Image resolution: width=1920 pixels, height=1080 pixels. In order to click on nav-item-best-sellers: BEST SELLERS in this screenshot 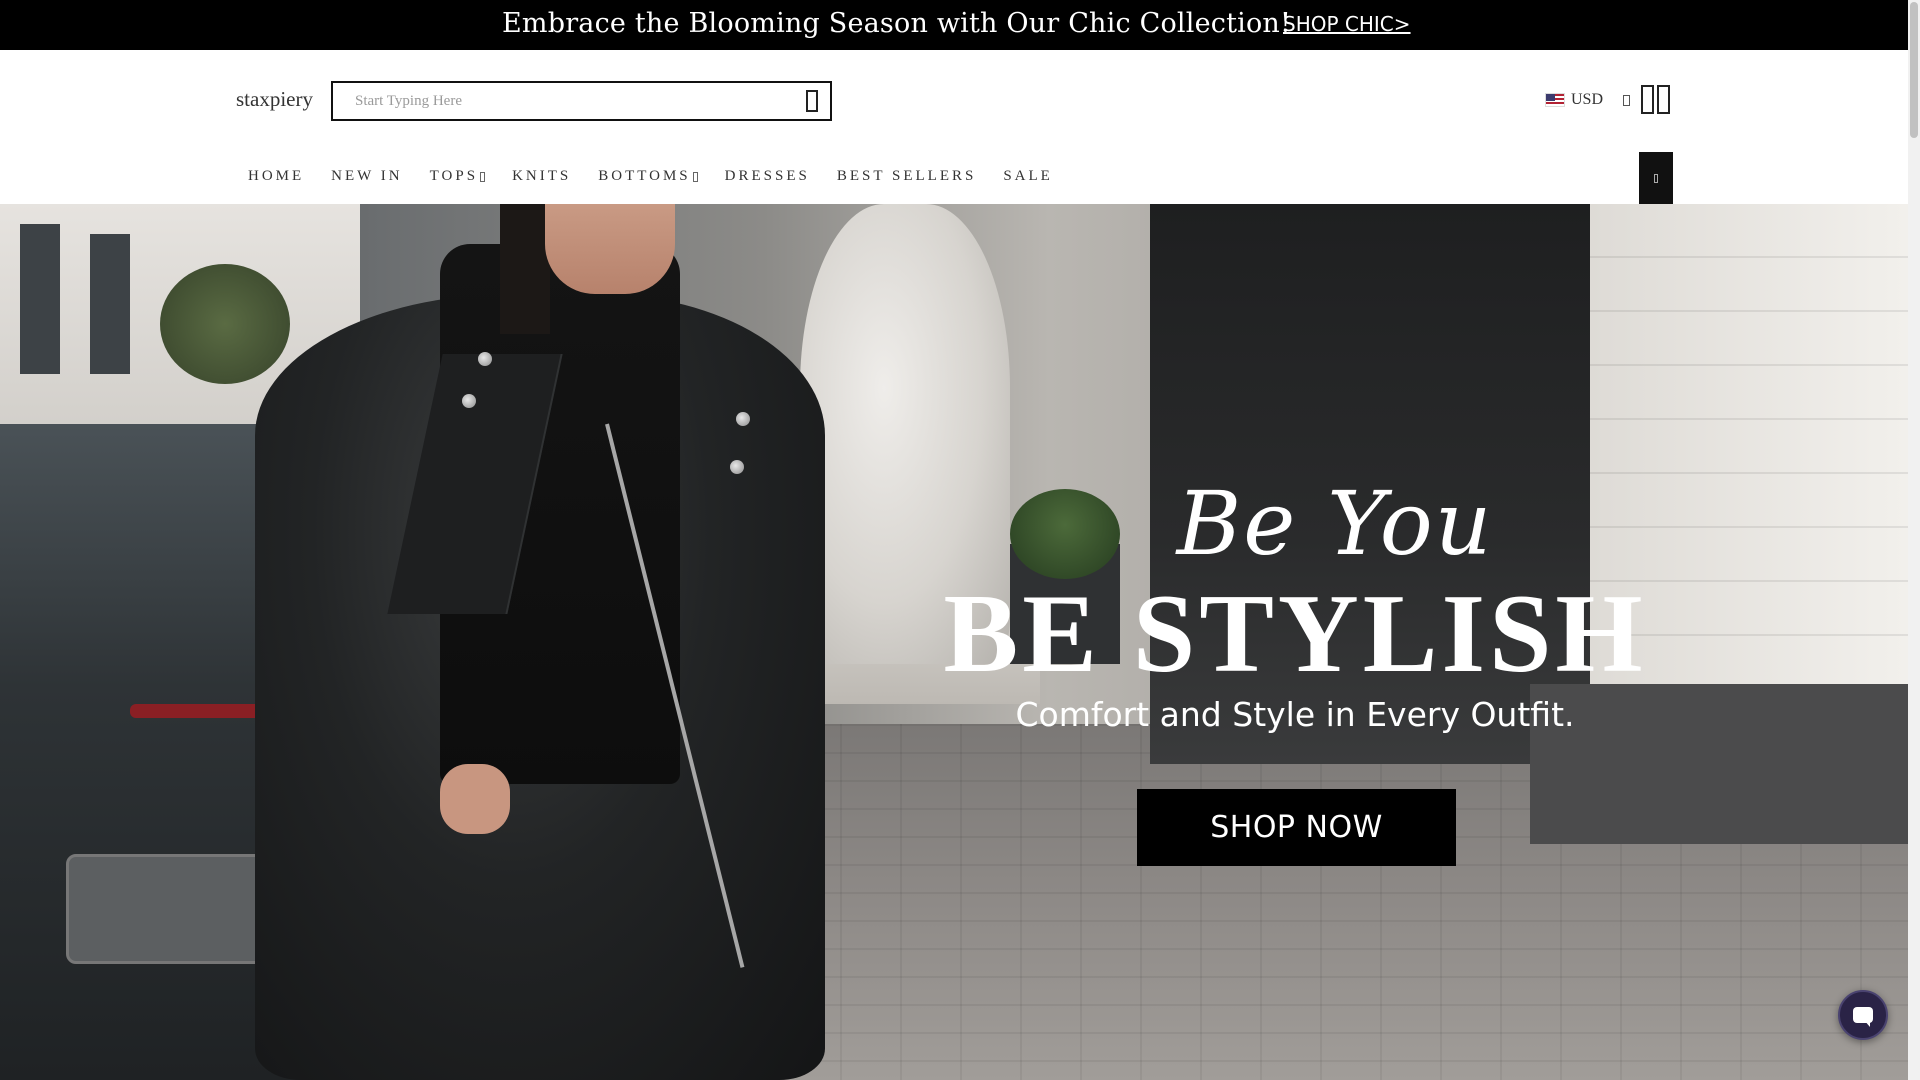, I will do `click(907, 176)`.